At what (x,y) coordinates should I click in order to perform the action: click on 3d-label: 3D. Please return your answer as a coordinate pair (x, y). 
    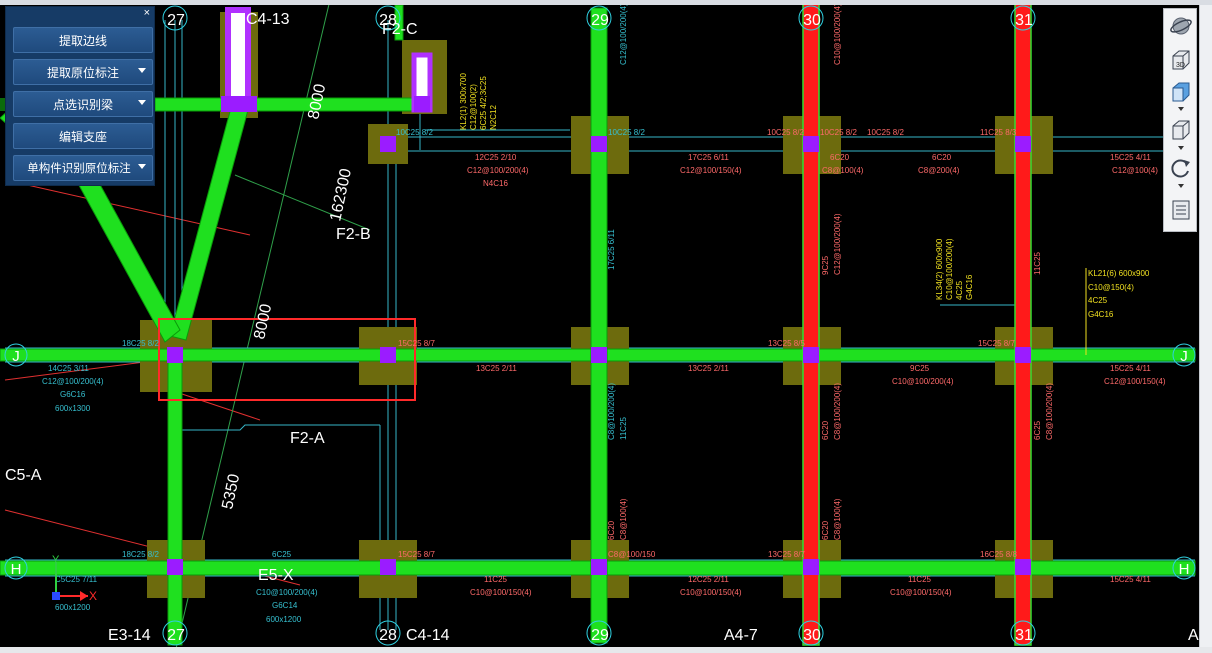
    Looking at the image, I should click on (1180, 65).